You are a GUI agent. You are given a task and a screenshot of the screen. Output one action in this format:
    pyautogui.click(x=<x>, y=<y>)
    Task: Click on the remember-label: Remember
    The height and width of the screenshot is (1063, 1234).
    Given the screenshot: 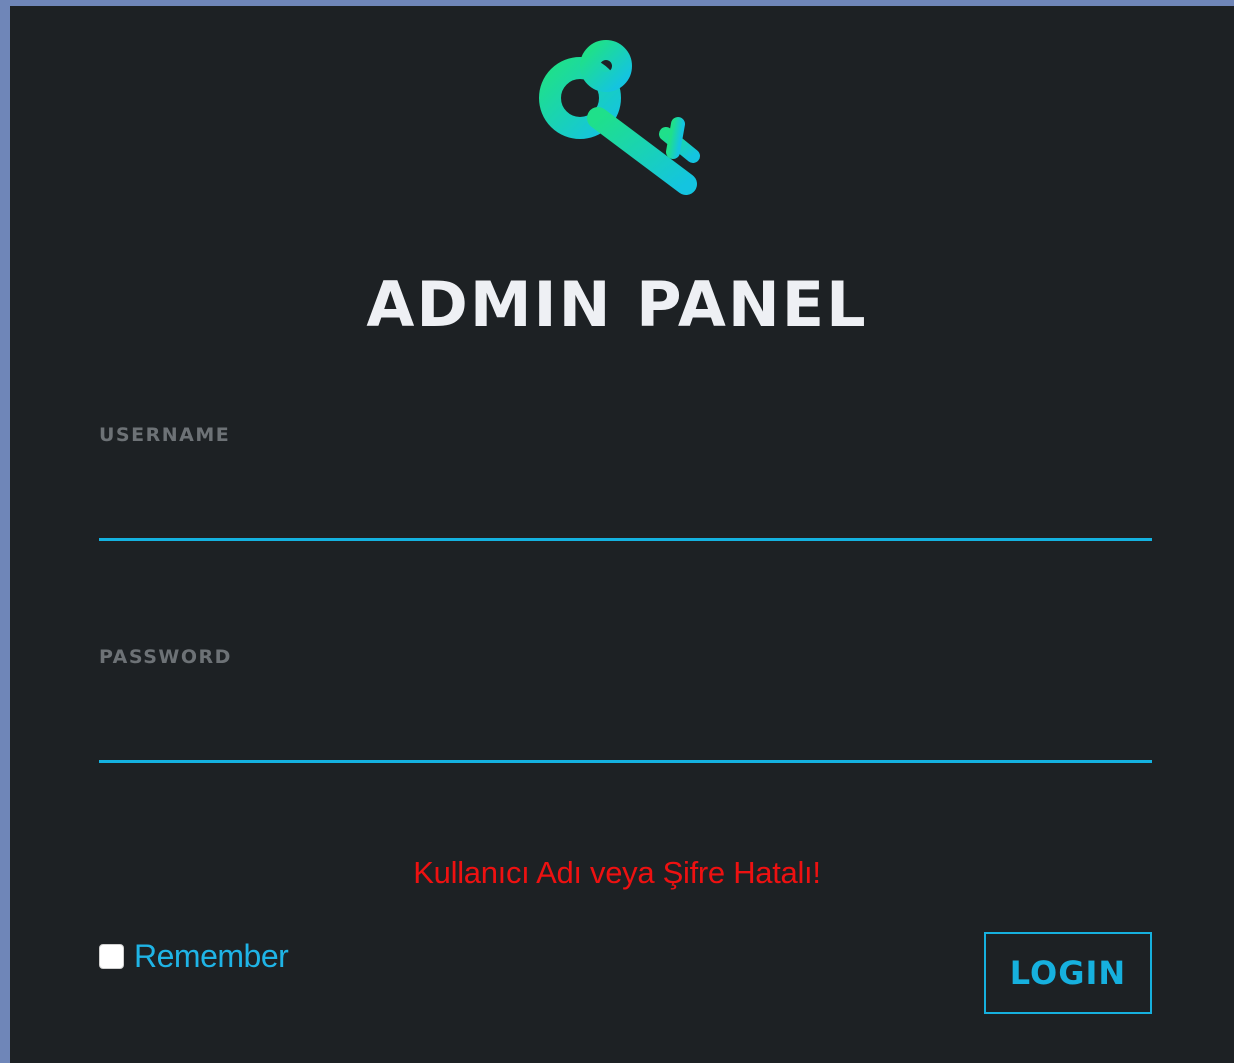 What is the action you would take?
    pyautogui.click(x=211, y=956)
    